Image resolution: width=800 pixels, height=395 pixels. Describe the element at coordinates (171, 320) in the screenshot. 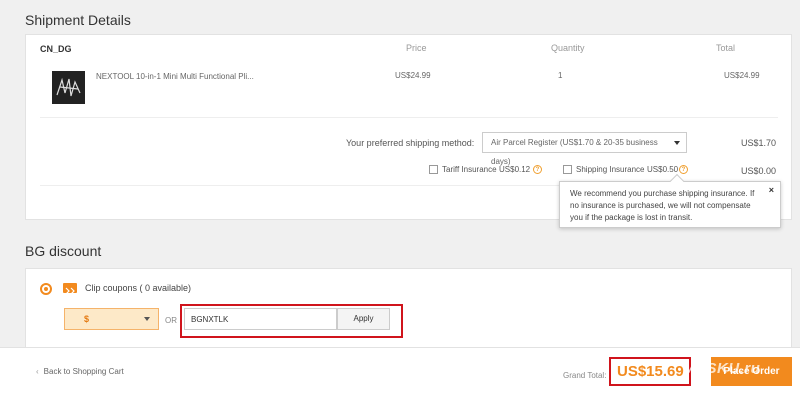

I see `or-label: OR` at that location.